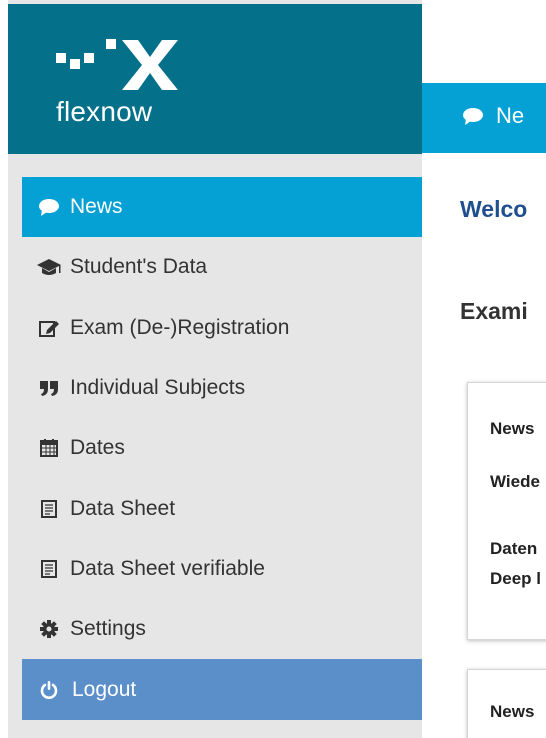  I want to click on graduation-cap-icon, so click(49, 267).